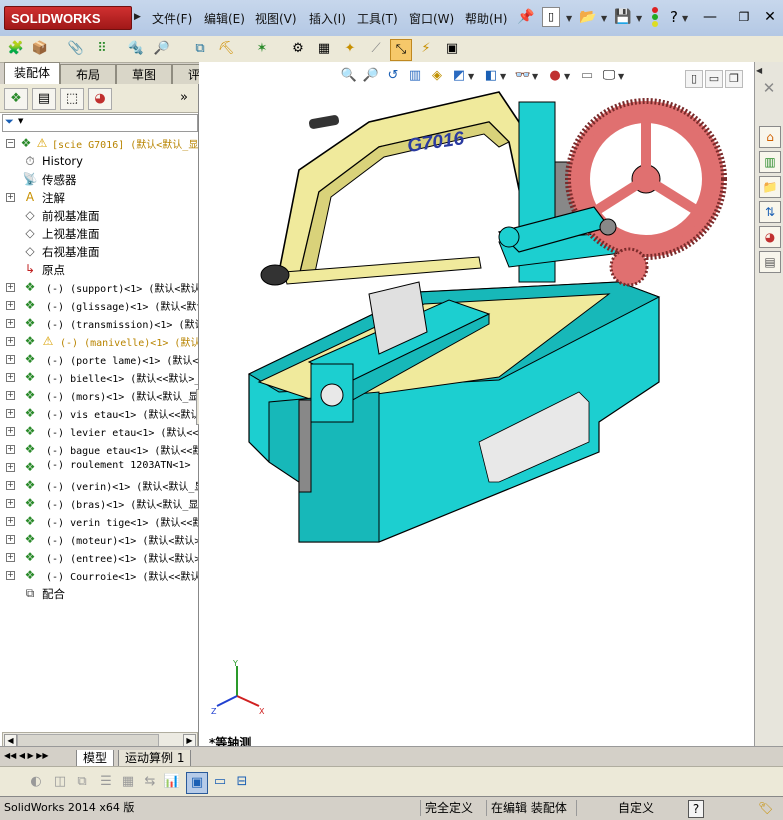  Describe the element at coordinates (99, 143) in the screenshot. I see `tree-root: − ❖ ⚠ [scie G7016] (默认<默认_显` at that location.